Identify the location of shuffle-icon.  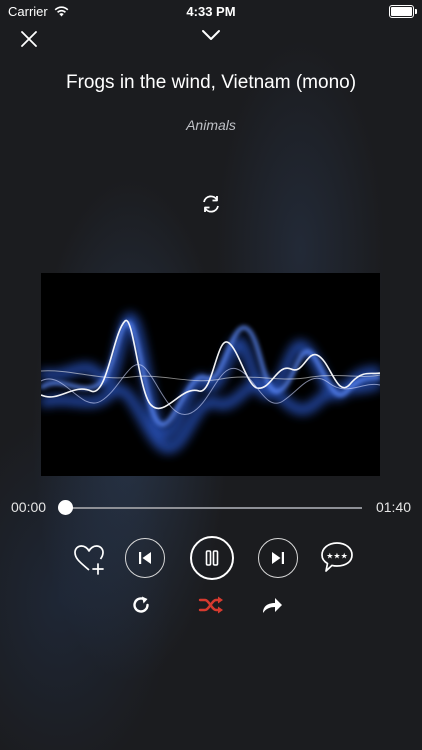
(210, 605).